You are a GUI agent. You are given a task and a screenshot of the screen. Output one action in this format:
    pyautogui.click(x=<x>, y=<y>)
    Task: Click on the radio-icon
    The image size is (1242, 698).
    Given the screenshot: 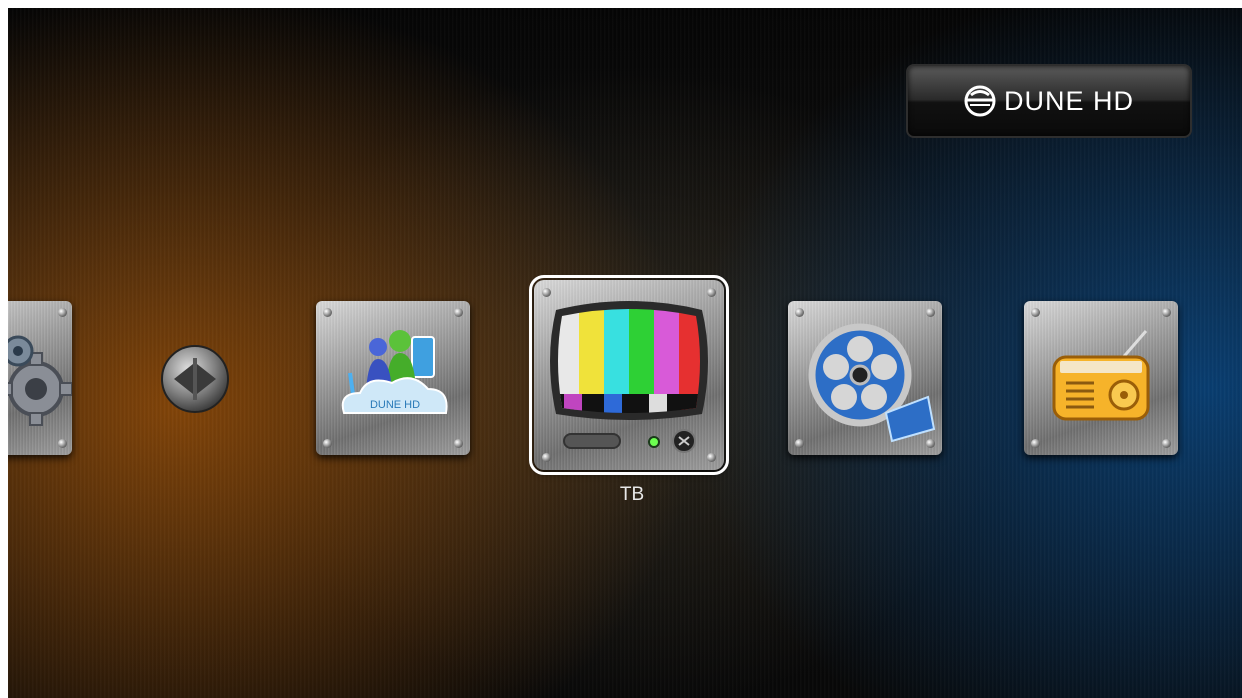 What is the action you would take?
    pyautogui.click(x=1101, y=375)
    